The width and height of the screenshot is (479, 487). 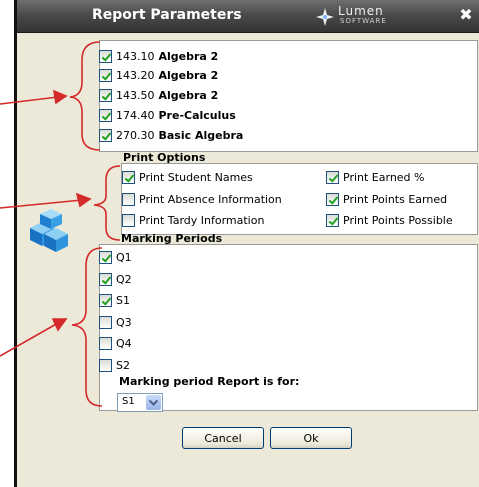 I want to click on print-option-item: Print Student Names, so click(x=187, y=177).